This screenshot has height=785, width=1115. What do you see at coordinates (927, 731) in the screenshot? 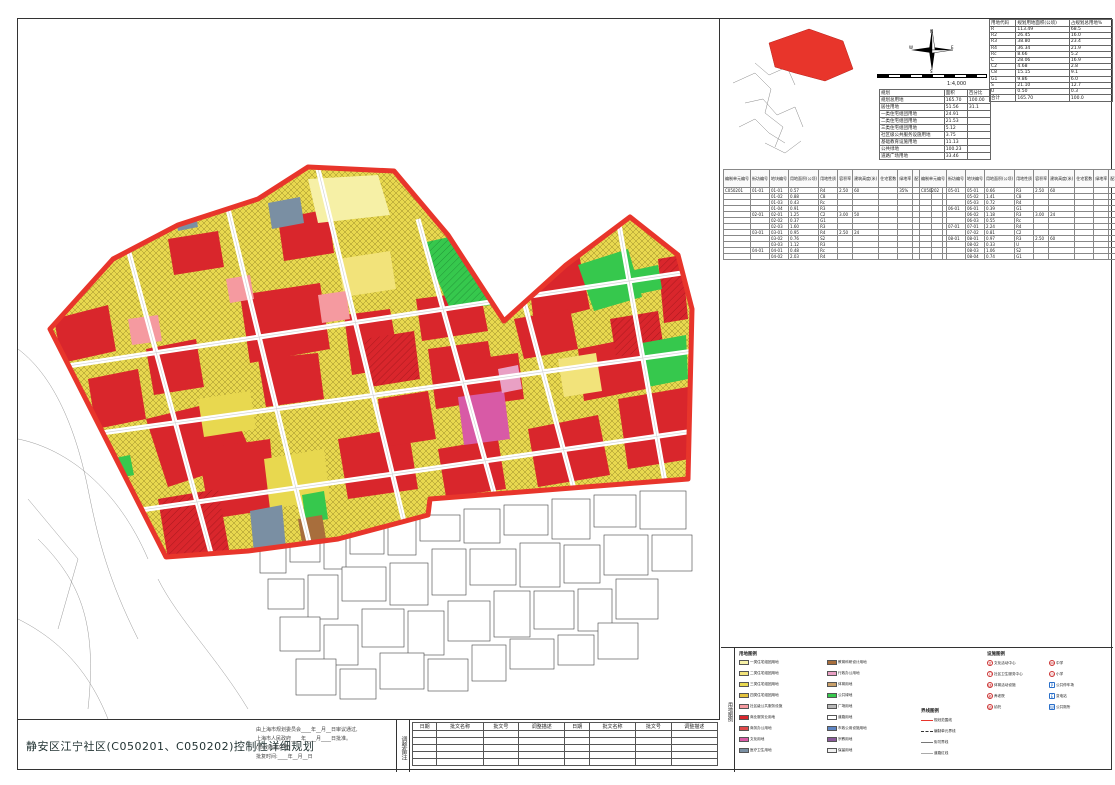
I see `boundary-line-icon` at bounding box center [927, 731].